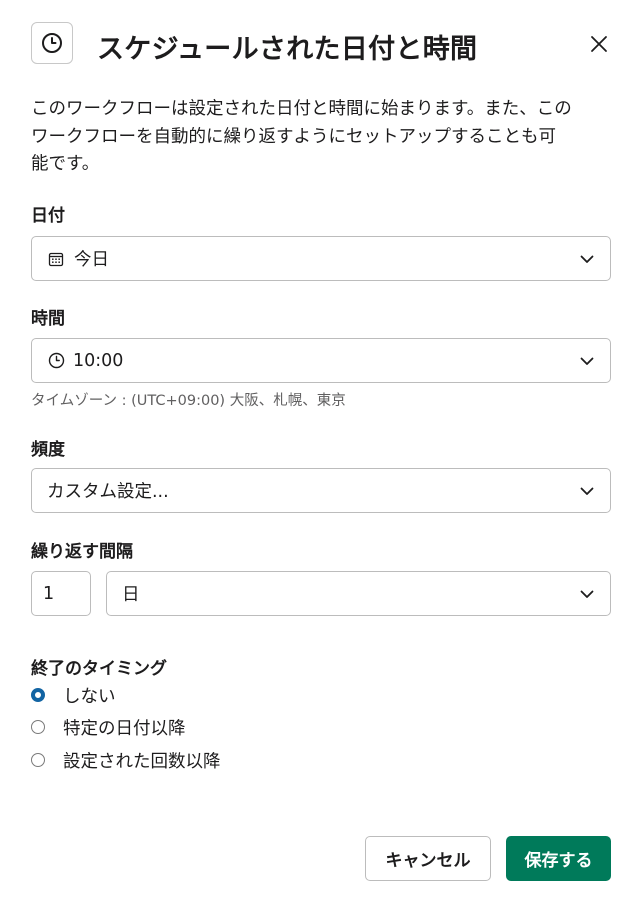 The width and height of the screenshot is (642, 907). I want to click on close-button, so click(599, 44).